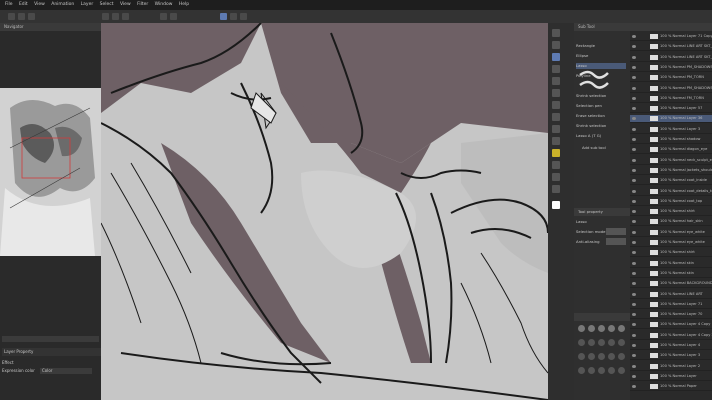 The image size is (712, 400). Describe the element at coordinates (243, 16) in the screenshot. I see `grid-icon` at that location.